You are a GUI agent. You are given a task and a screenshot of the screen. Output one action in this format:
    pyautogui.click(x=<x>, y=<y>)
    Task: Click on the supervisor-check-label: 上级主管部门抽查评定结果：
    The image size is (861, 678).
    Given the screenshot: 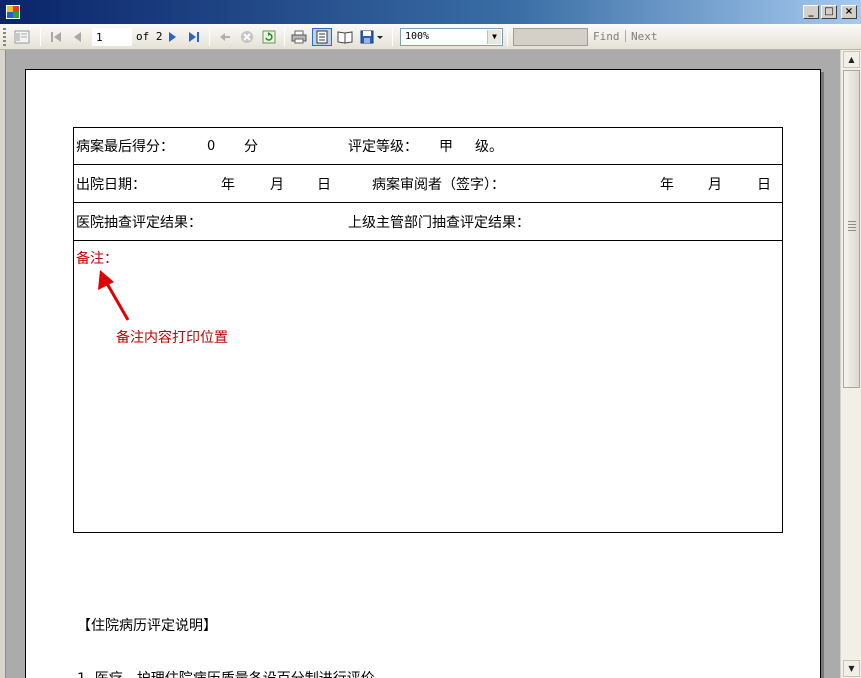 What is the action you would take?
    pyautogui.click(x=439, y=223)
    